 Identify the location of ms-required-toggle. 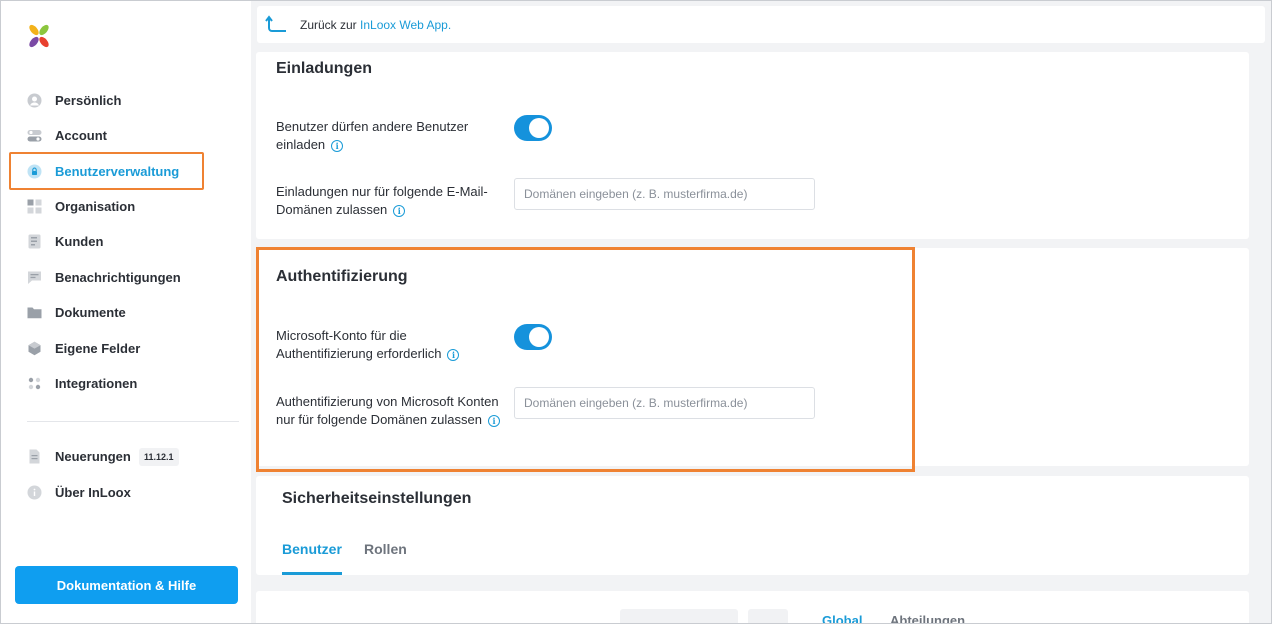
(533, 337).